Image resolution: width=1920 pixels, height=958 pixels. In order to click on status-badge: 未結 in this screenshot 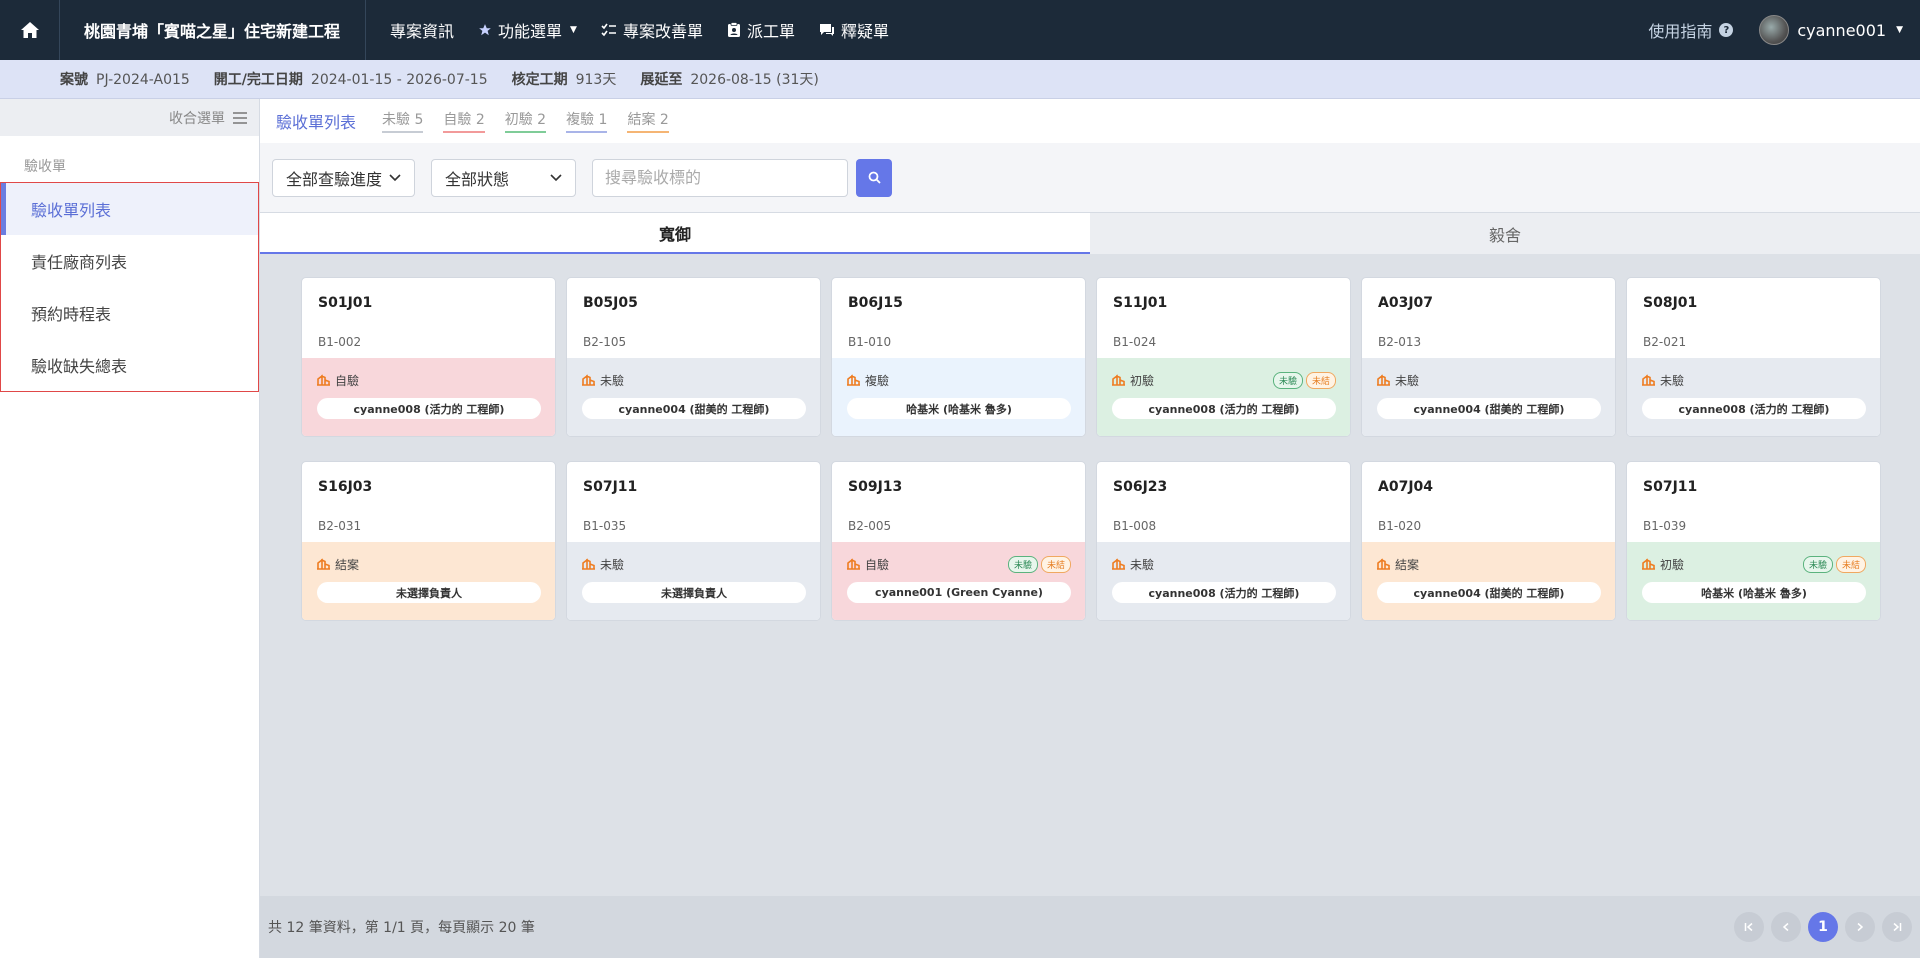, I will do `click(1320, 380)`.